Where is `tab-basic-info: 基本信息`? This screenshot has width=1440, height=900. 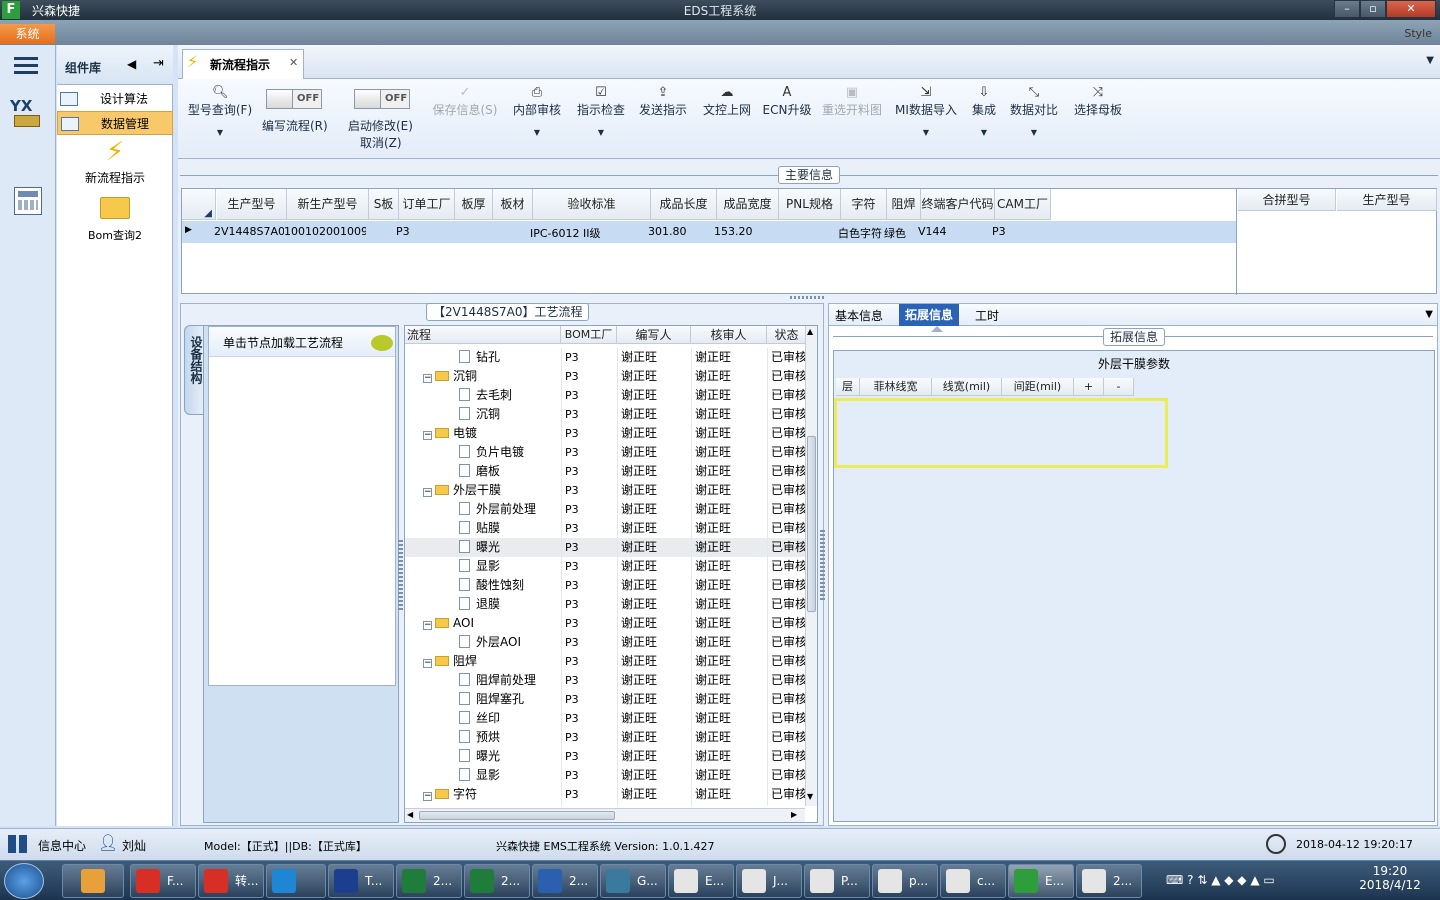
tab-basic-info: 基本信息 is located at coordinates (859, 315).